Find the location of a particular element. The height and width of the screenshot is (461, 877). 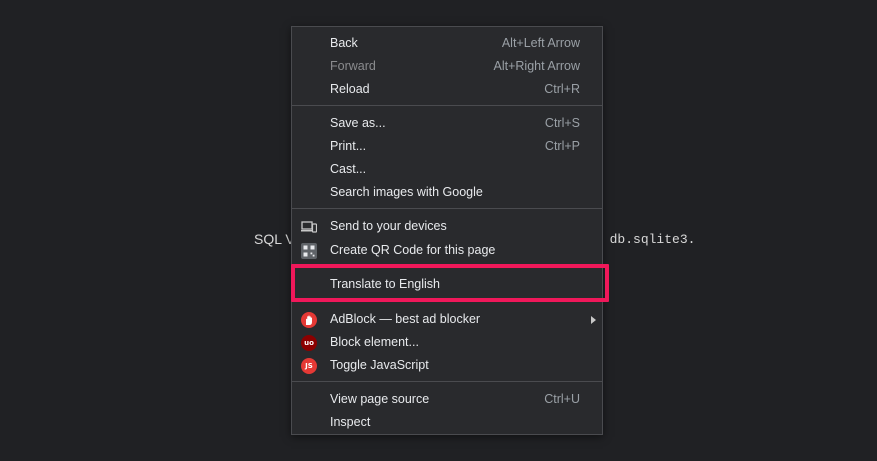

menu-item-send-to-devices: Send to your devices is located at coordinates (447, 226).